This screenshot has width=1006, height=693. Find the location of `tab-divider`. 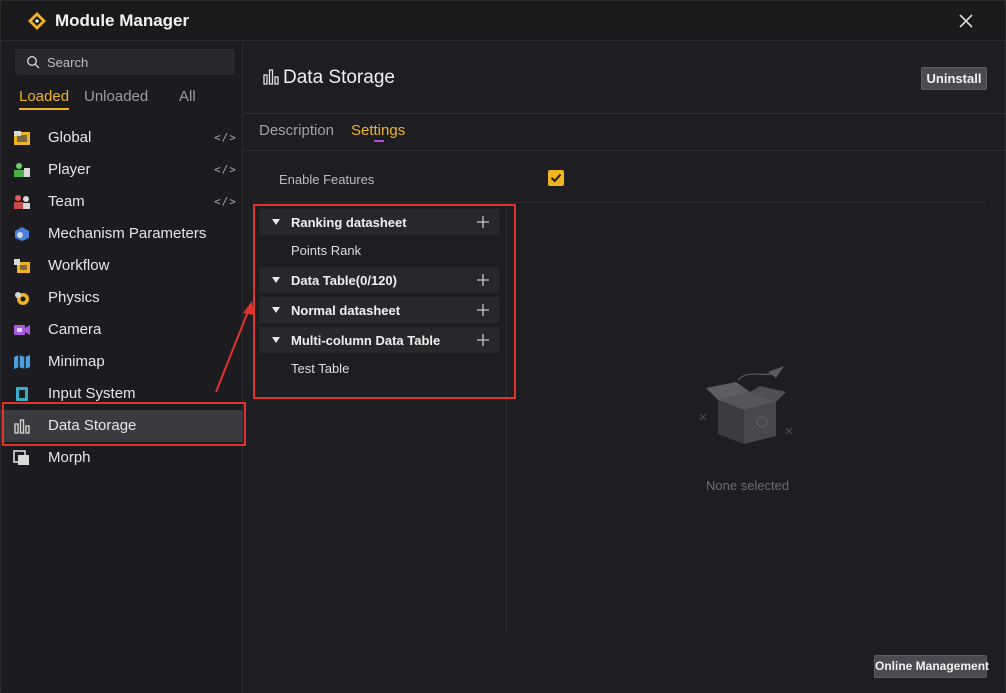

tab-divider is located at coordinates (624, 150).